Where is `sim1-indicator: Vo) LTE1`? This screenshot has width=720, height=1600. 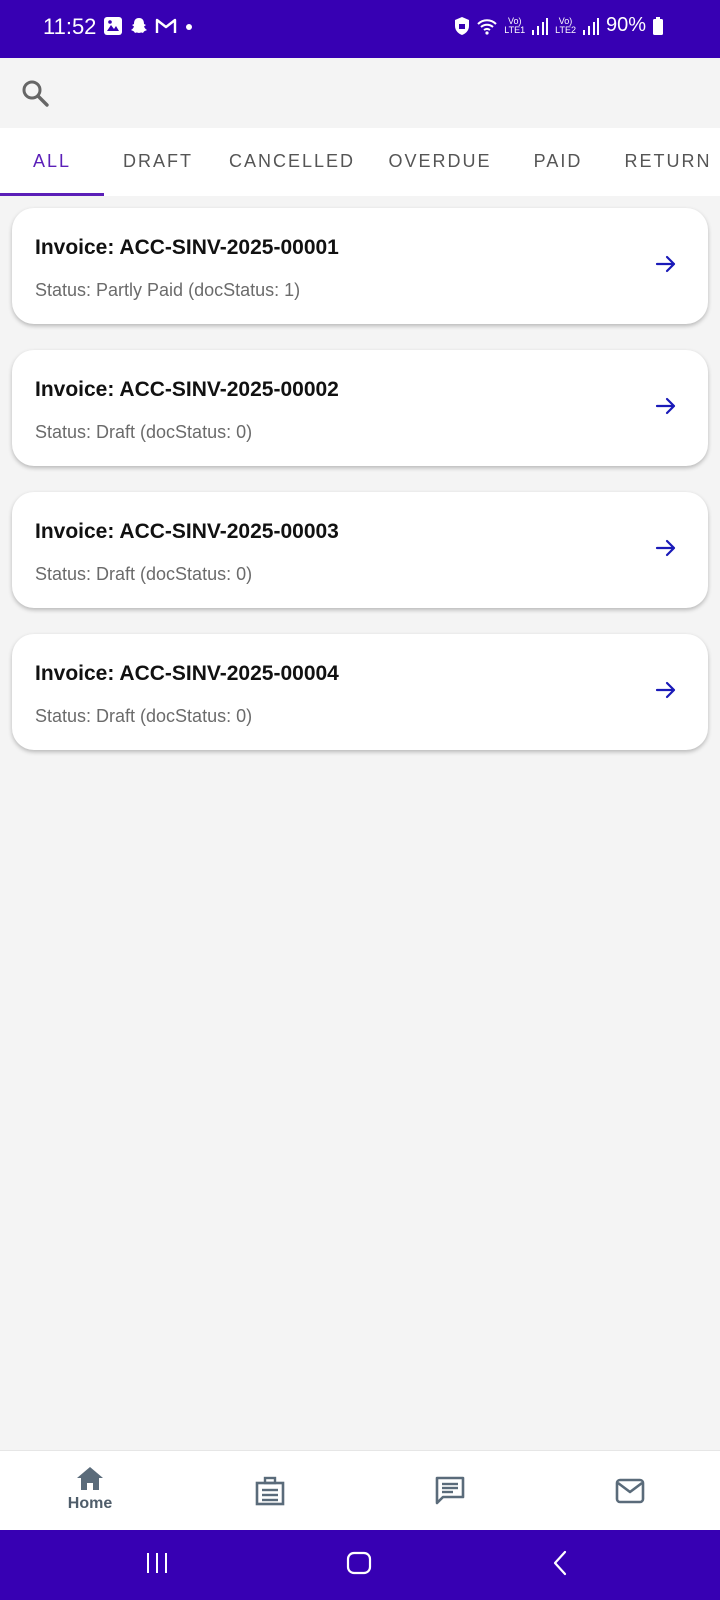
sim1-indicator: Vo) LTE1 is located at coordinates (515, 25).